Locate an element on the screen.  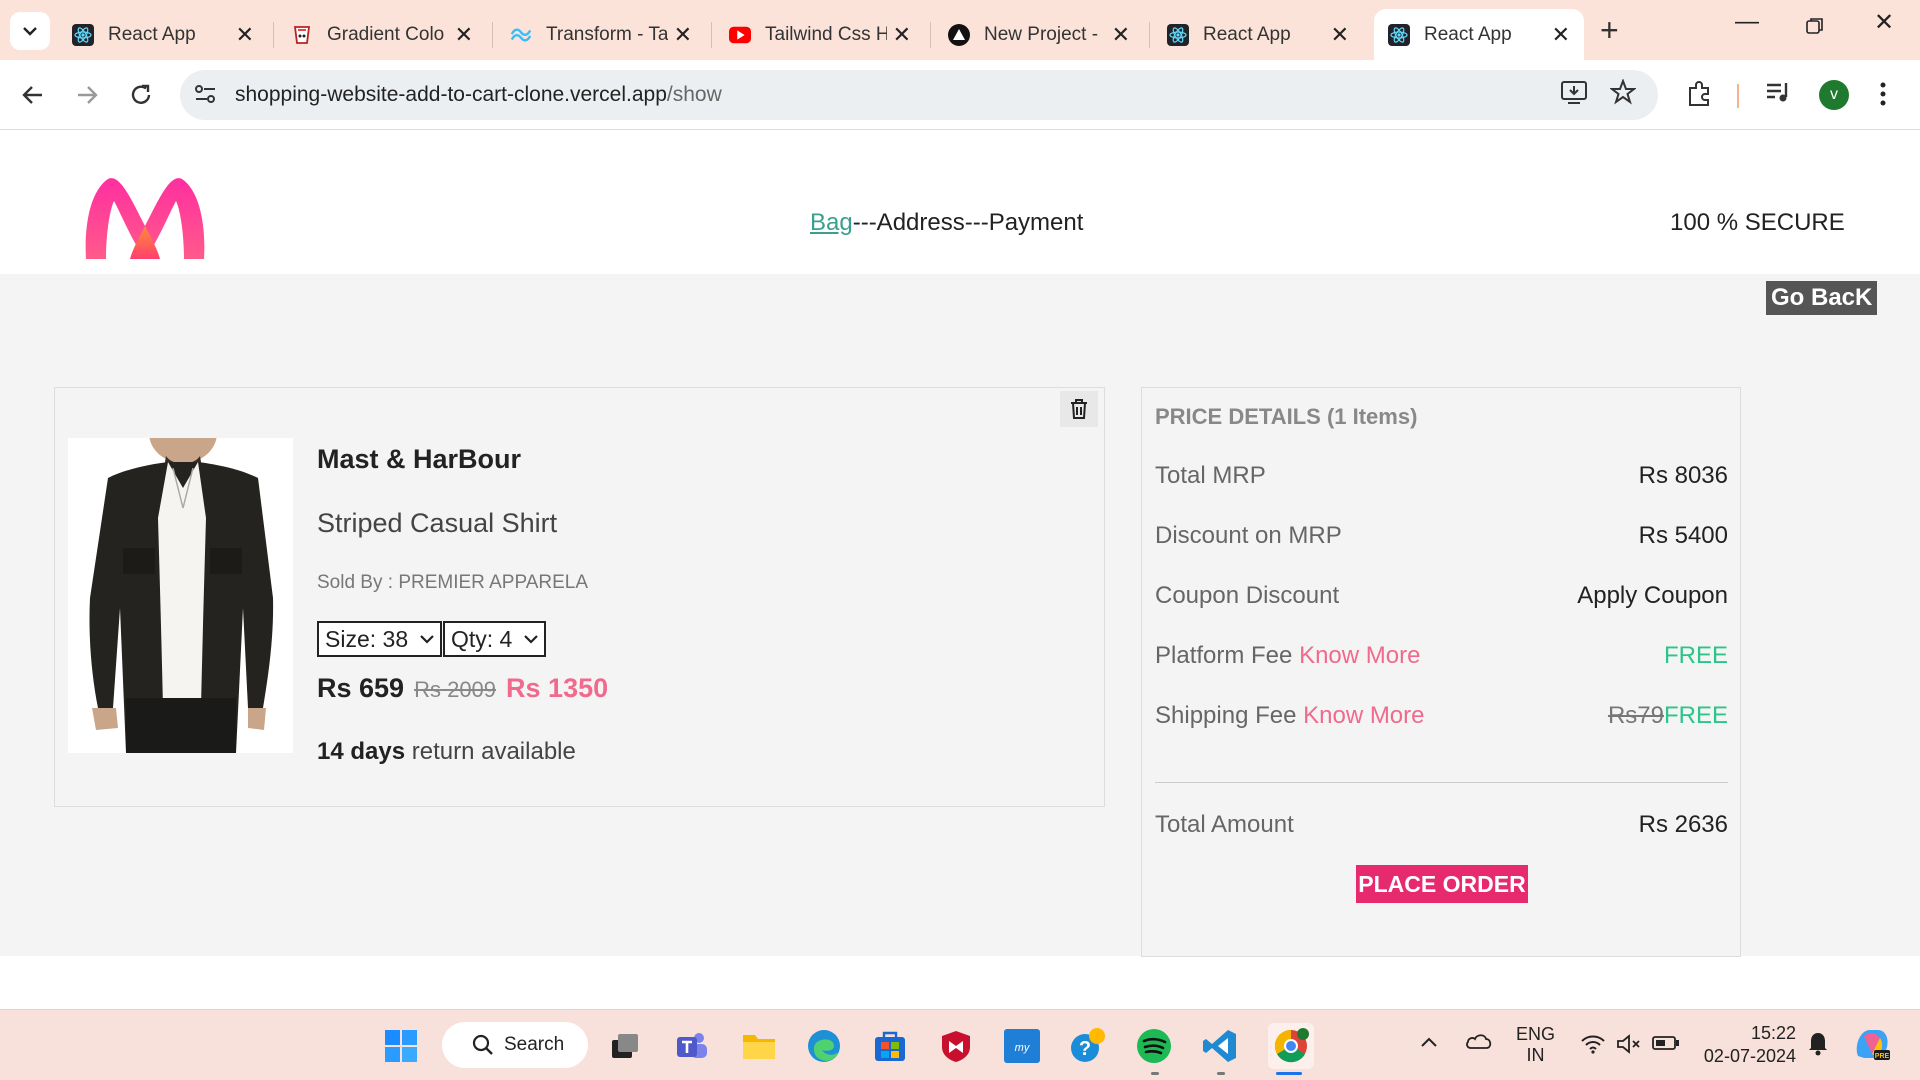
size-select: Size: 38 is located at coordinates (380, 639).